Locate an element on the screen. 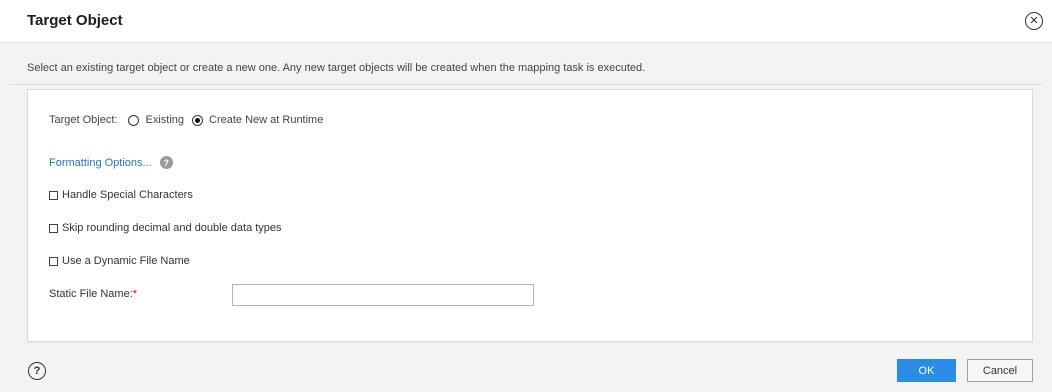 The width and height of the screenshot is (1052, 392). radio-existing-icon is located at coordinates (134, 120).